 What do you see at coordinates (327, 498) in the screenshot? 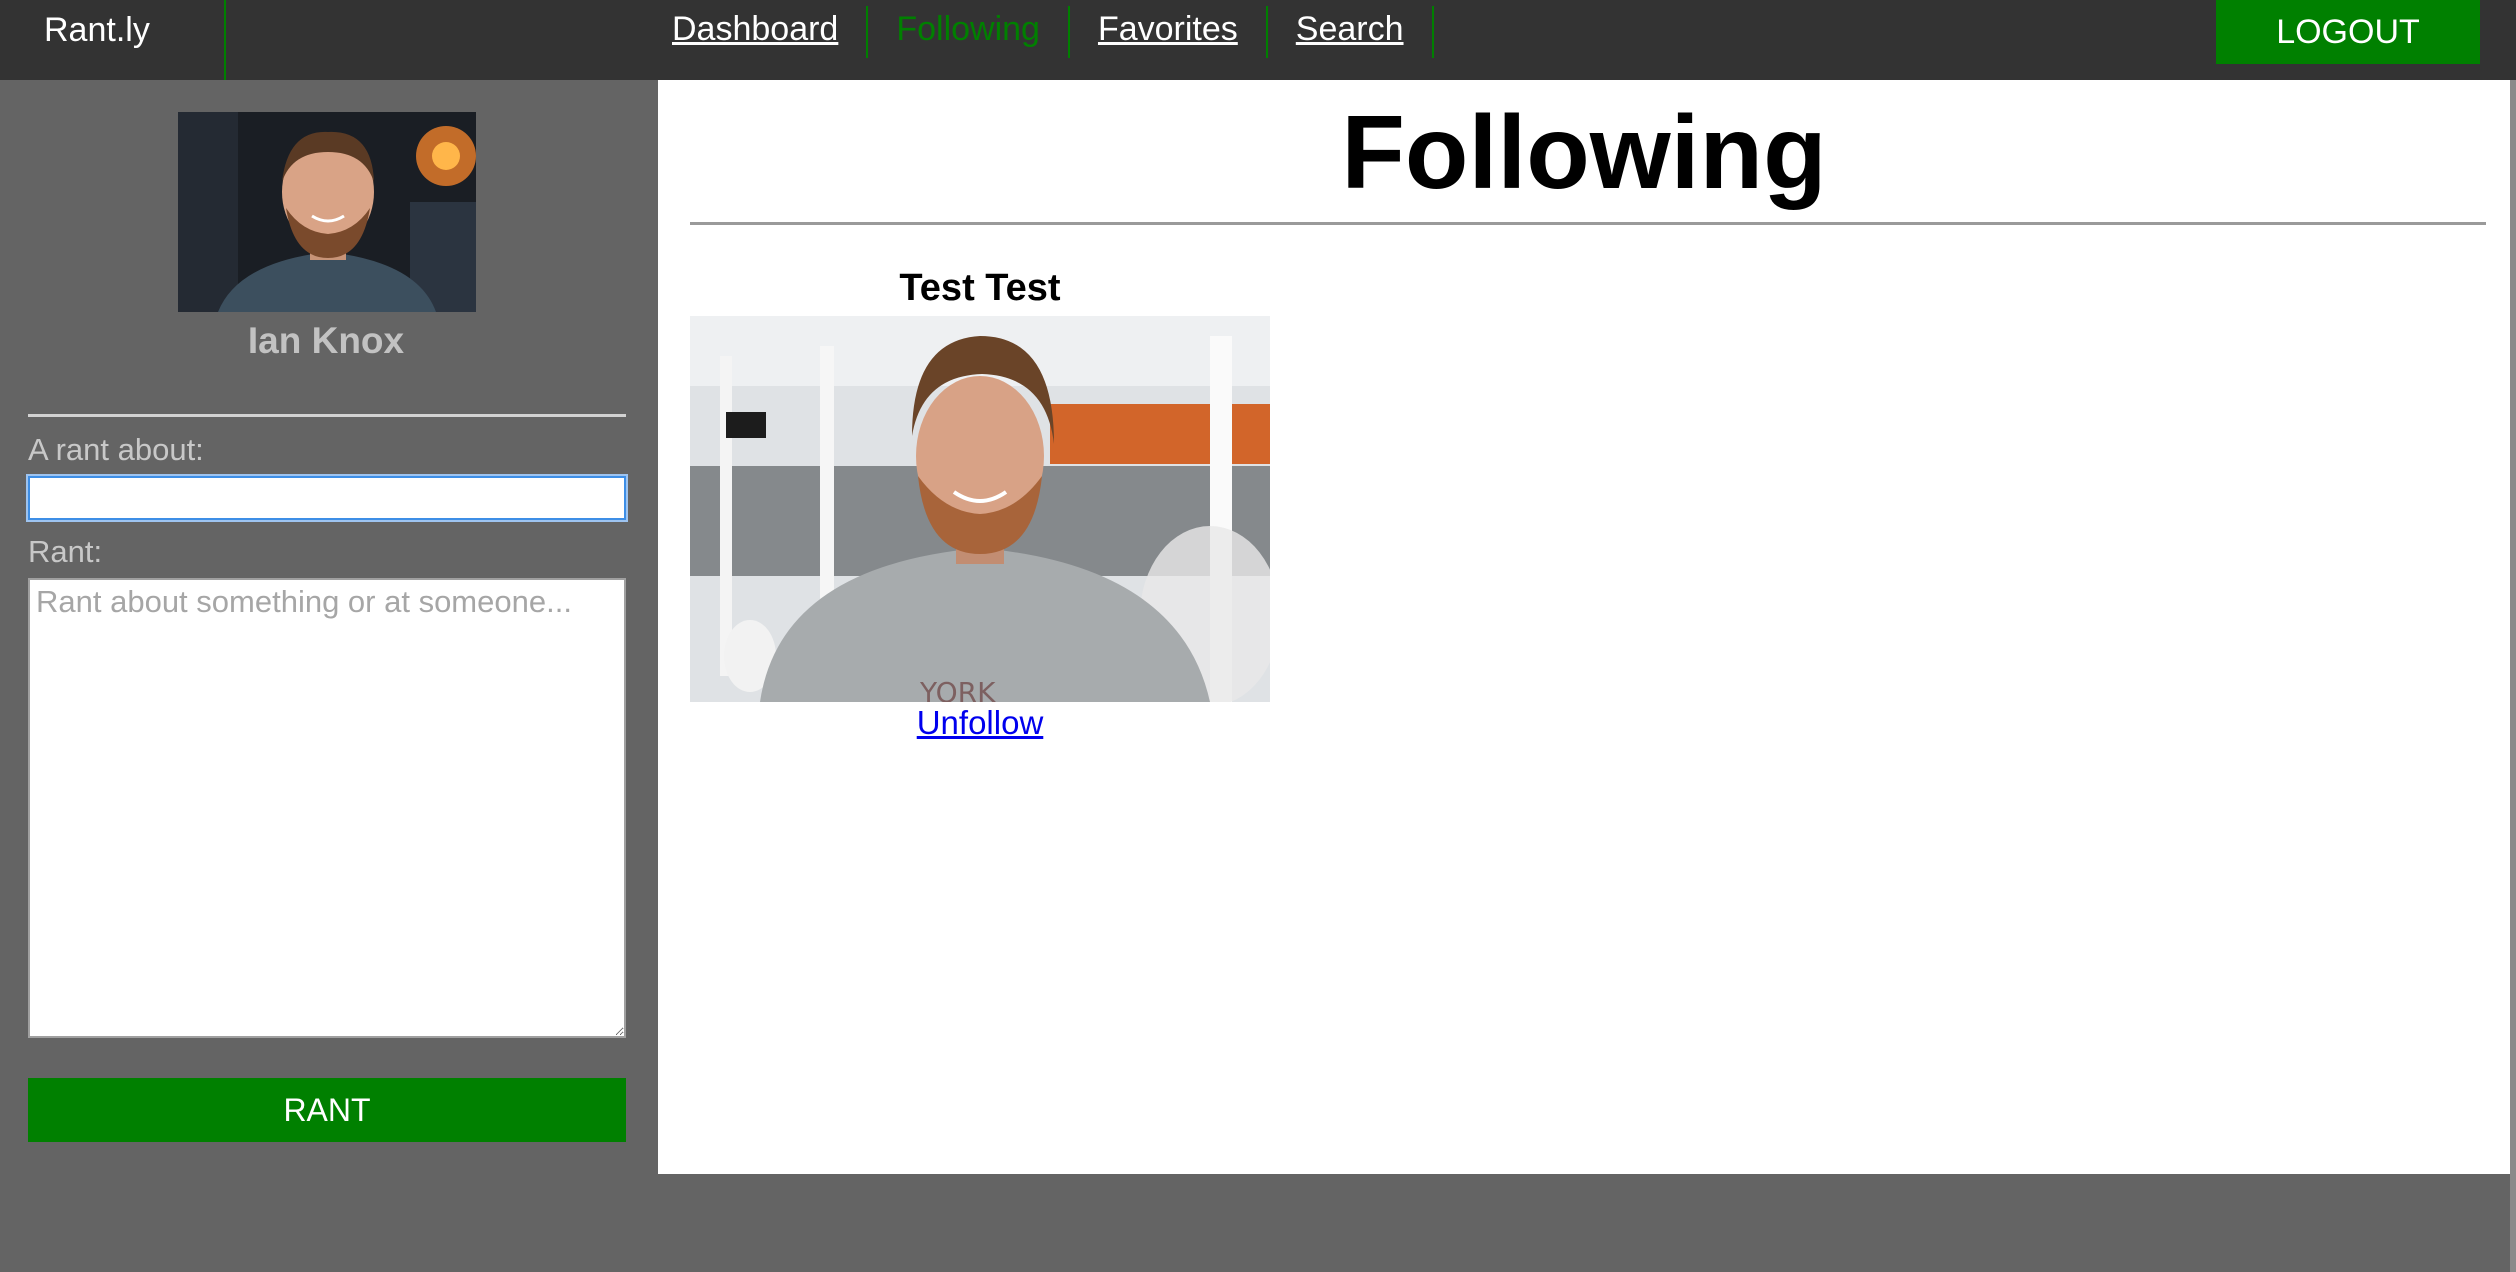
I see `about-input` at bounding box center [327, 498].